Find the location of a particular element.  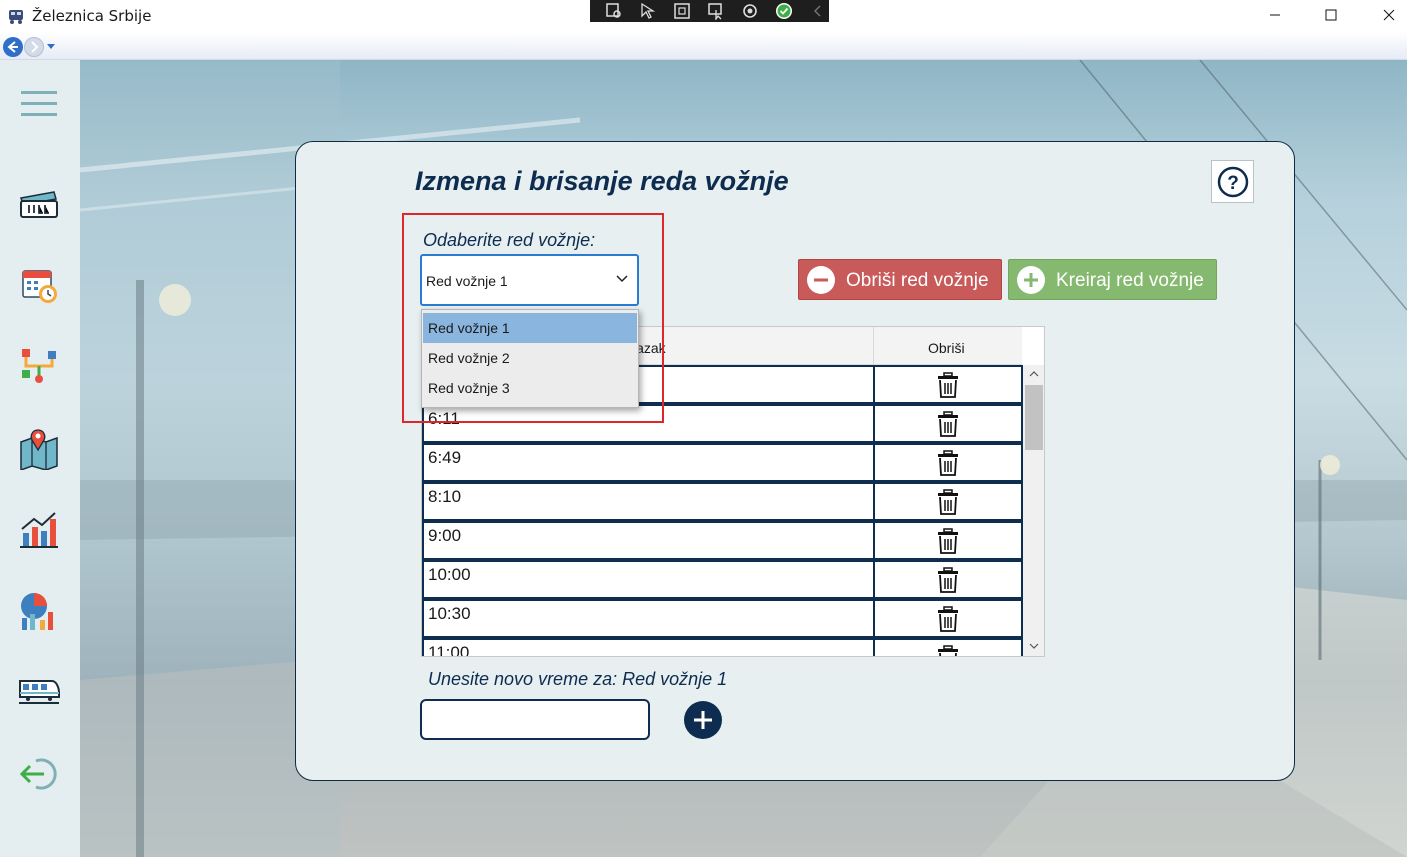

delete-schedule-label: Obriši red vožnje is located at coordinates (917, 280).